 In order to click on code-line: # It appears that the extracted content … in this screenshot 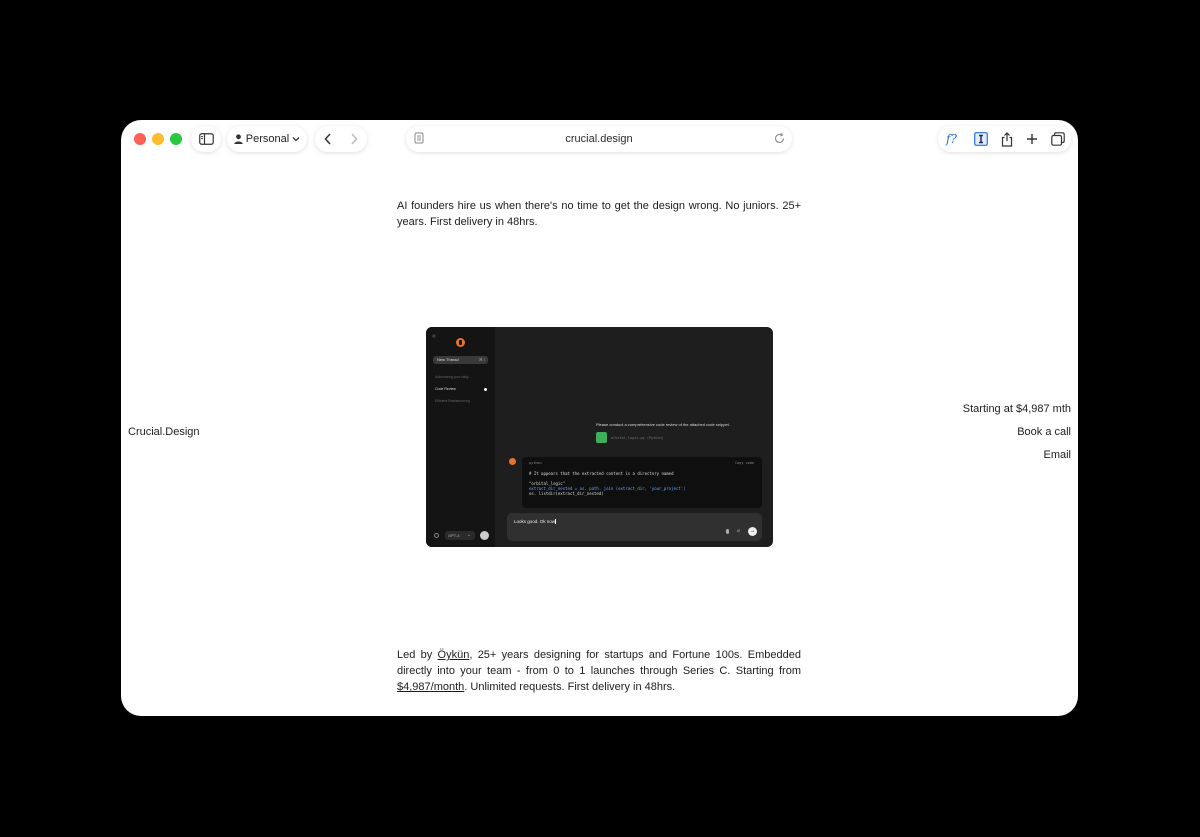, I will do `click(601, 473)`.